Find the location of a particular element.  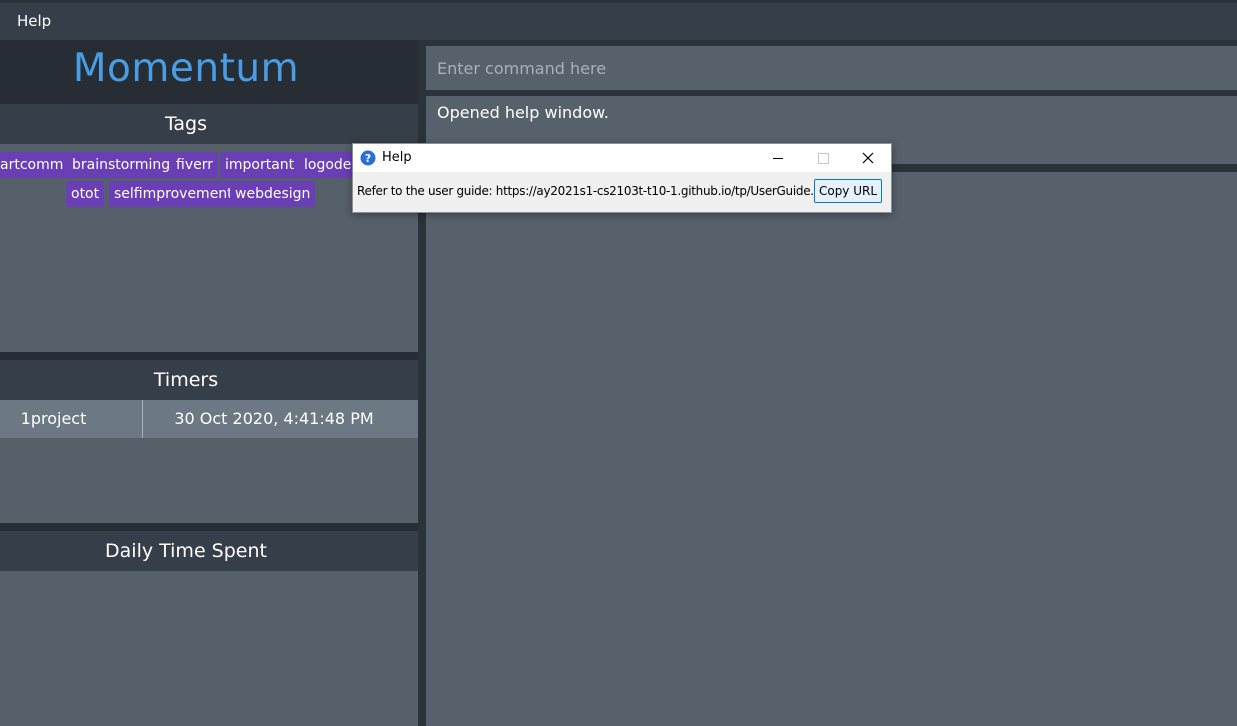

timer-time: 30 Oct 2020, 4:41:48 PM is located at coordinates (274, 418).